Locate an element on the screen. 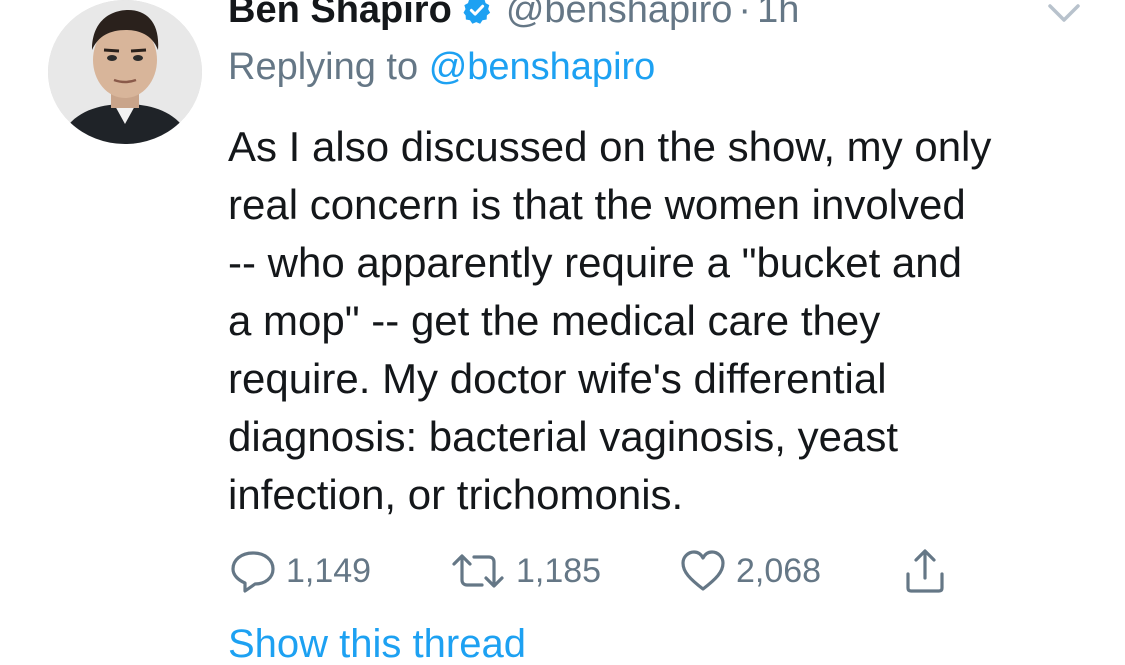 Image resolution: width=1125 pixels, height=665 pixels. replying-to: Replying to @benshapiro is located at coordinates (441, 67).